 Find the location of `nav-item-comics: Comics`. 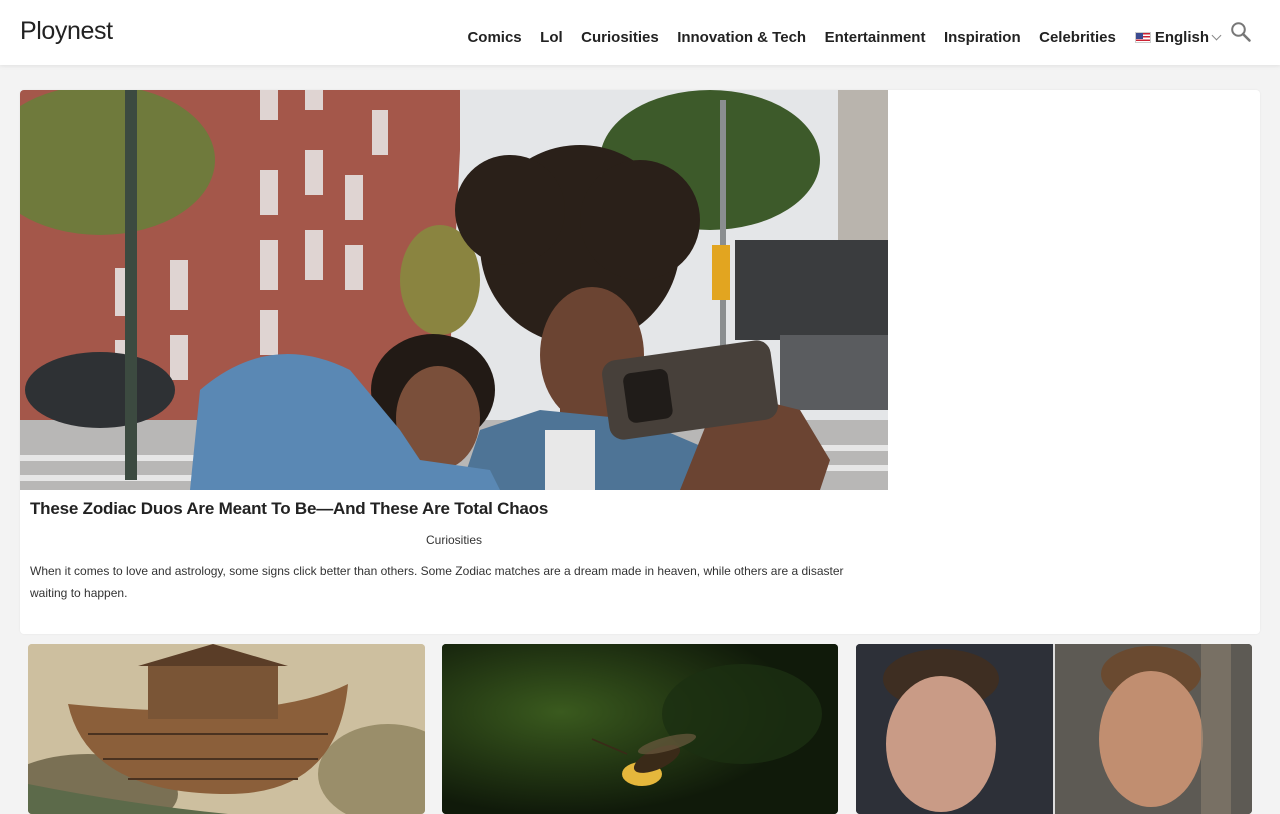

nav-item-comics: Comics is located at coordinates (494, 37).